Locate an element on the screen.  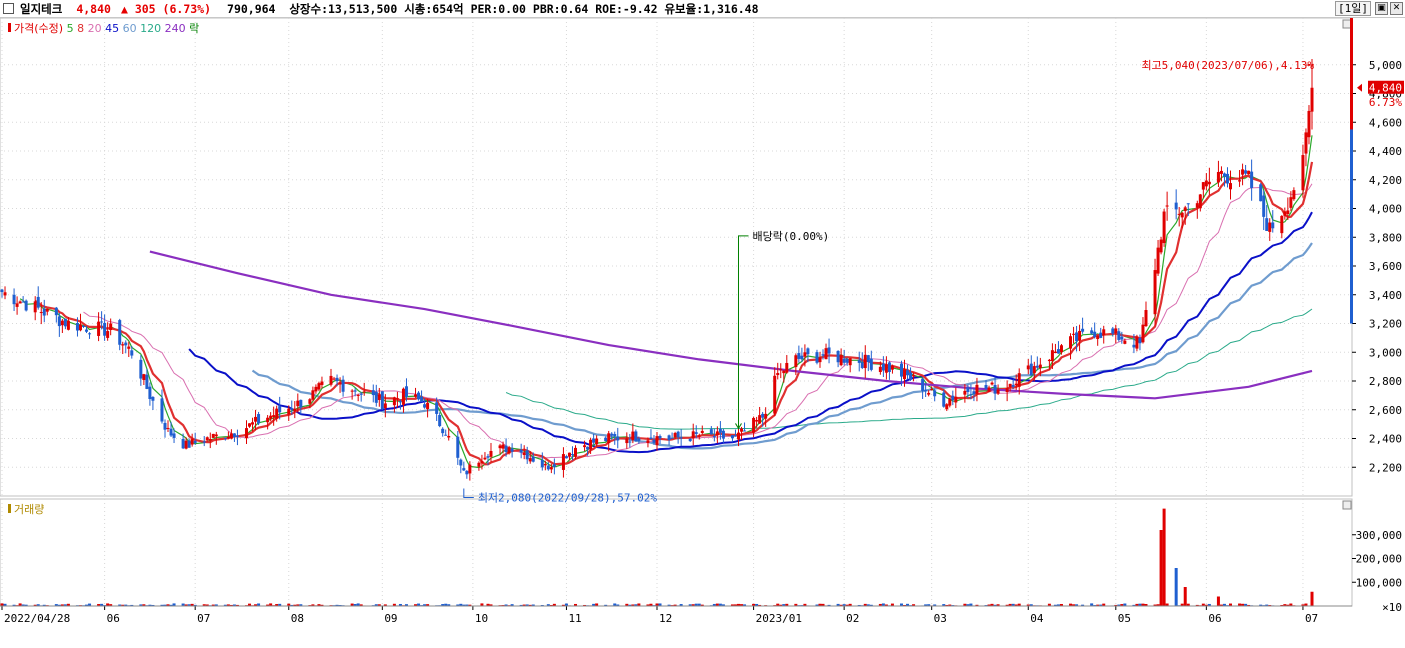
select-checkbox is located at coordinates (8, 8).